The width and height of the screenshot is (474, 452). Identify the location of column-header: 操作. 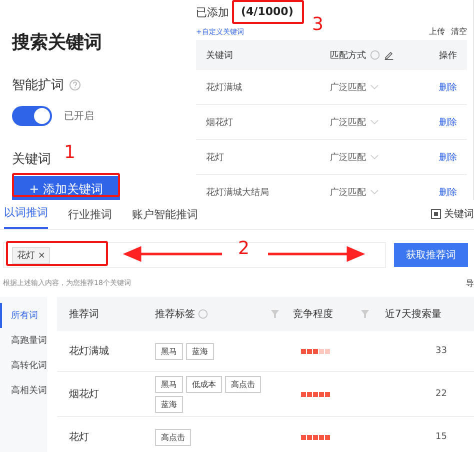
(447, 56).